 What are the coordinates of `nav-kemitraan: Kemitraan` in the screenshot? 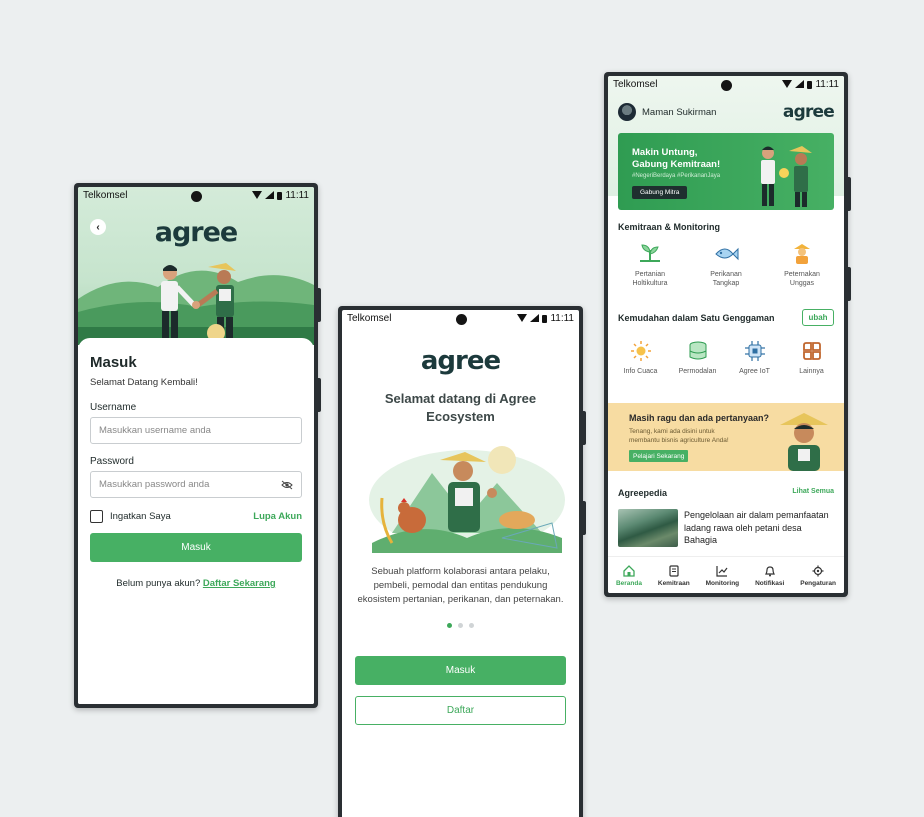 It's located at (674, 576).